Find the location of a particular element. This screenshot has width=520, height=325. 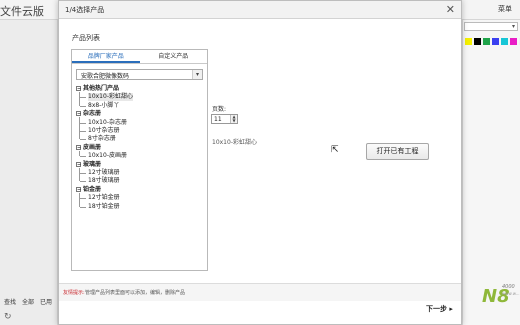

next-step-button: 下一步 ▸ is located at coordinates (439, 309).